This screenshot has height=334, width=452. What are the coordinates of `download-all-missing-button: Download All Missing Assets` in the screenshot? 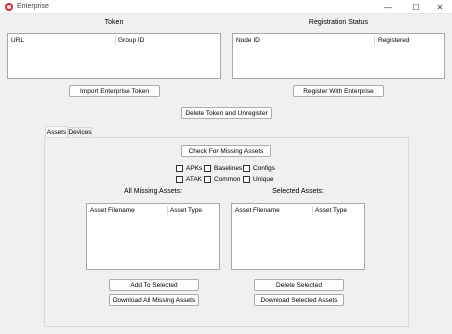 It's located at (154, 300).